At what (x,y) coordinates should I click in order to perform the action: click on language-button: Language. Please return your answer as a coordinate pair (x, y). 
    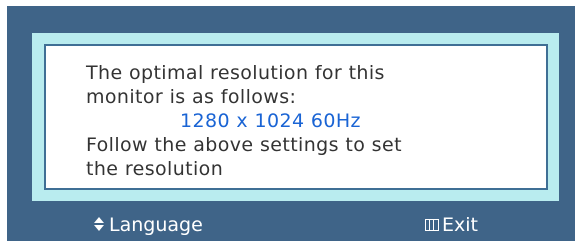
    Looking at the image, I should click on (148, 225).